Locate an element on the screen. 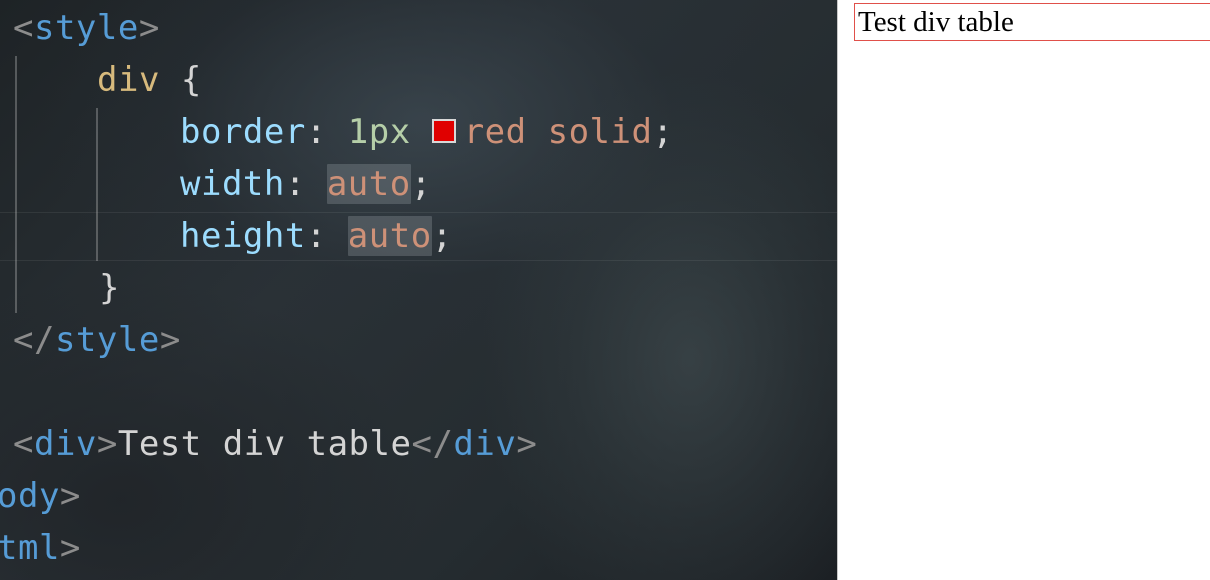 Image resolution: width=1210 pixels, height=580 pixels. rendered-test-div: Test div table is located at coordinates (1032, 22).